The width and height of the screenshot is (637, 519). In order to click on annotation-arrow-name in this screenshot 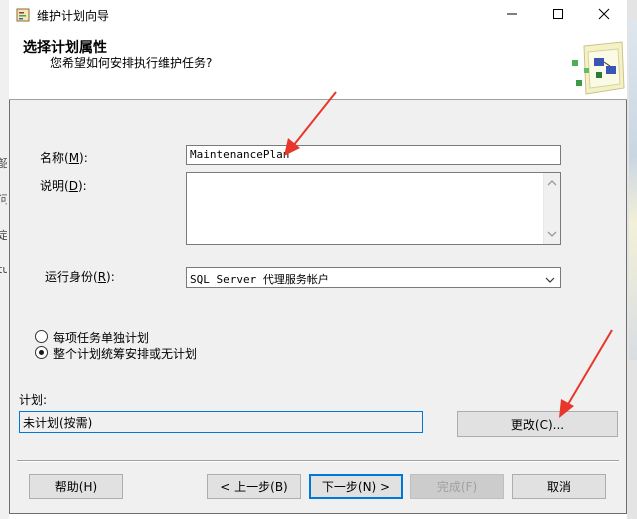, I will do `click(310, 123)`.